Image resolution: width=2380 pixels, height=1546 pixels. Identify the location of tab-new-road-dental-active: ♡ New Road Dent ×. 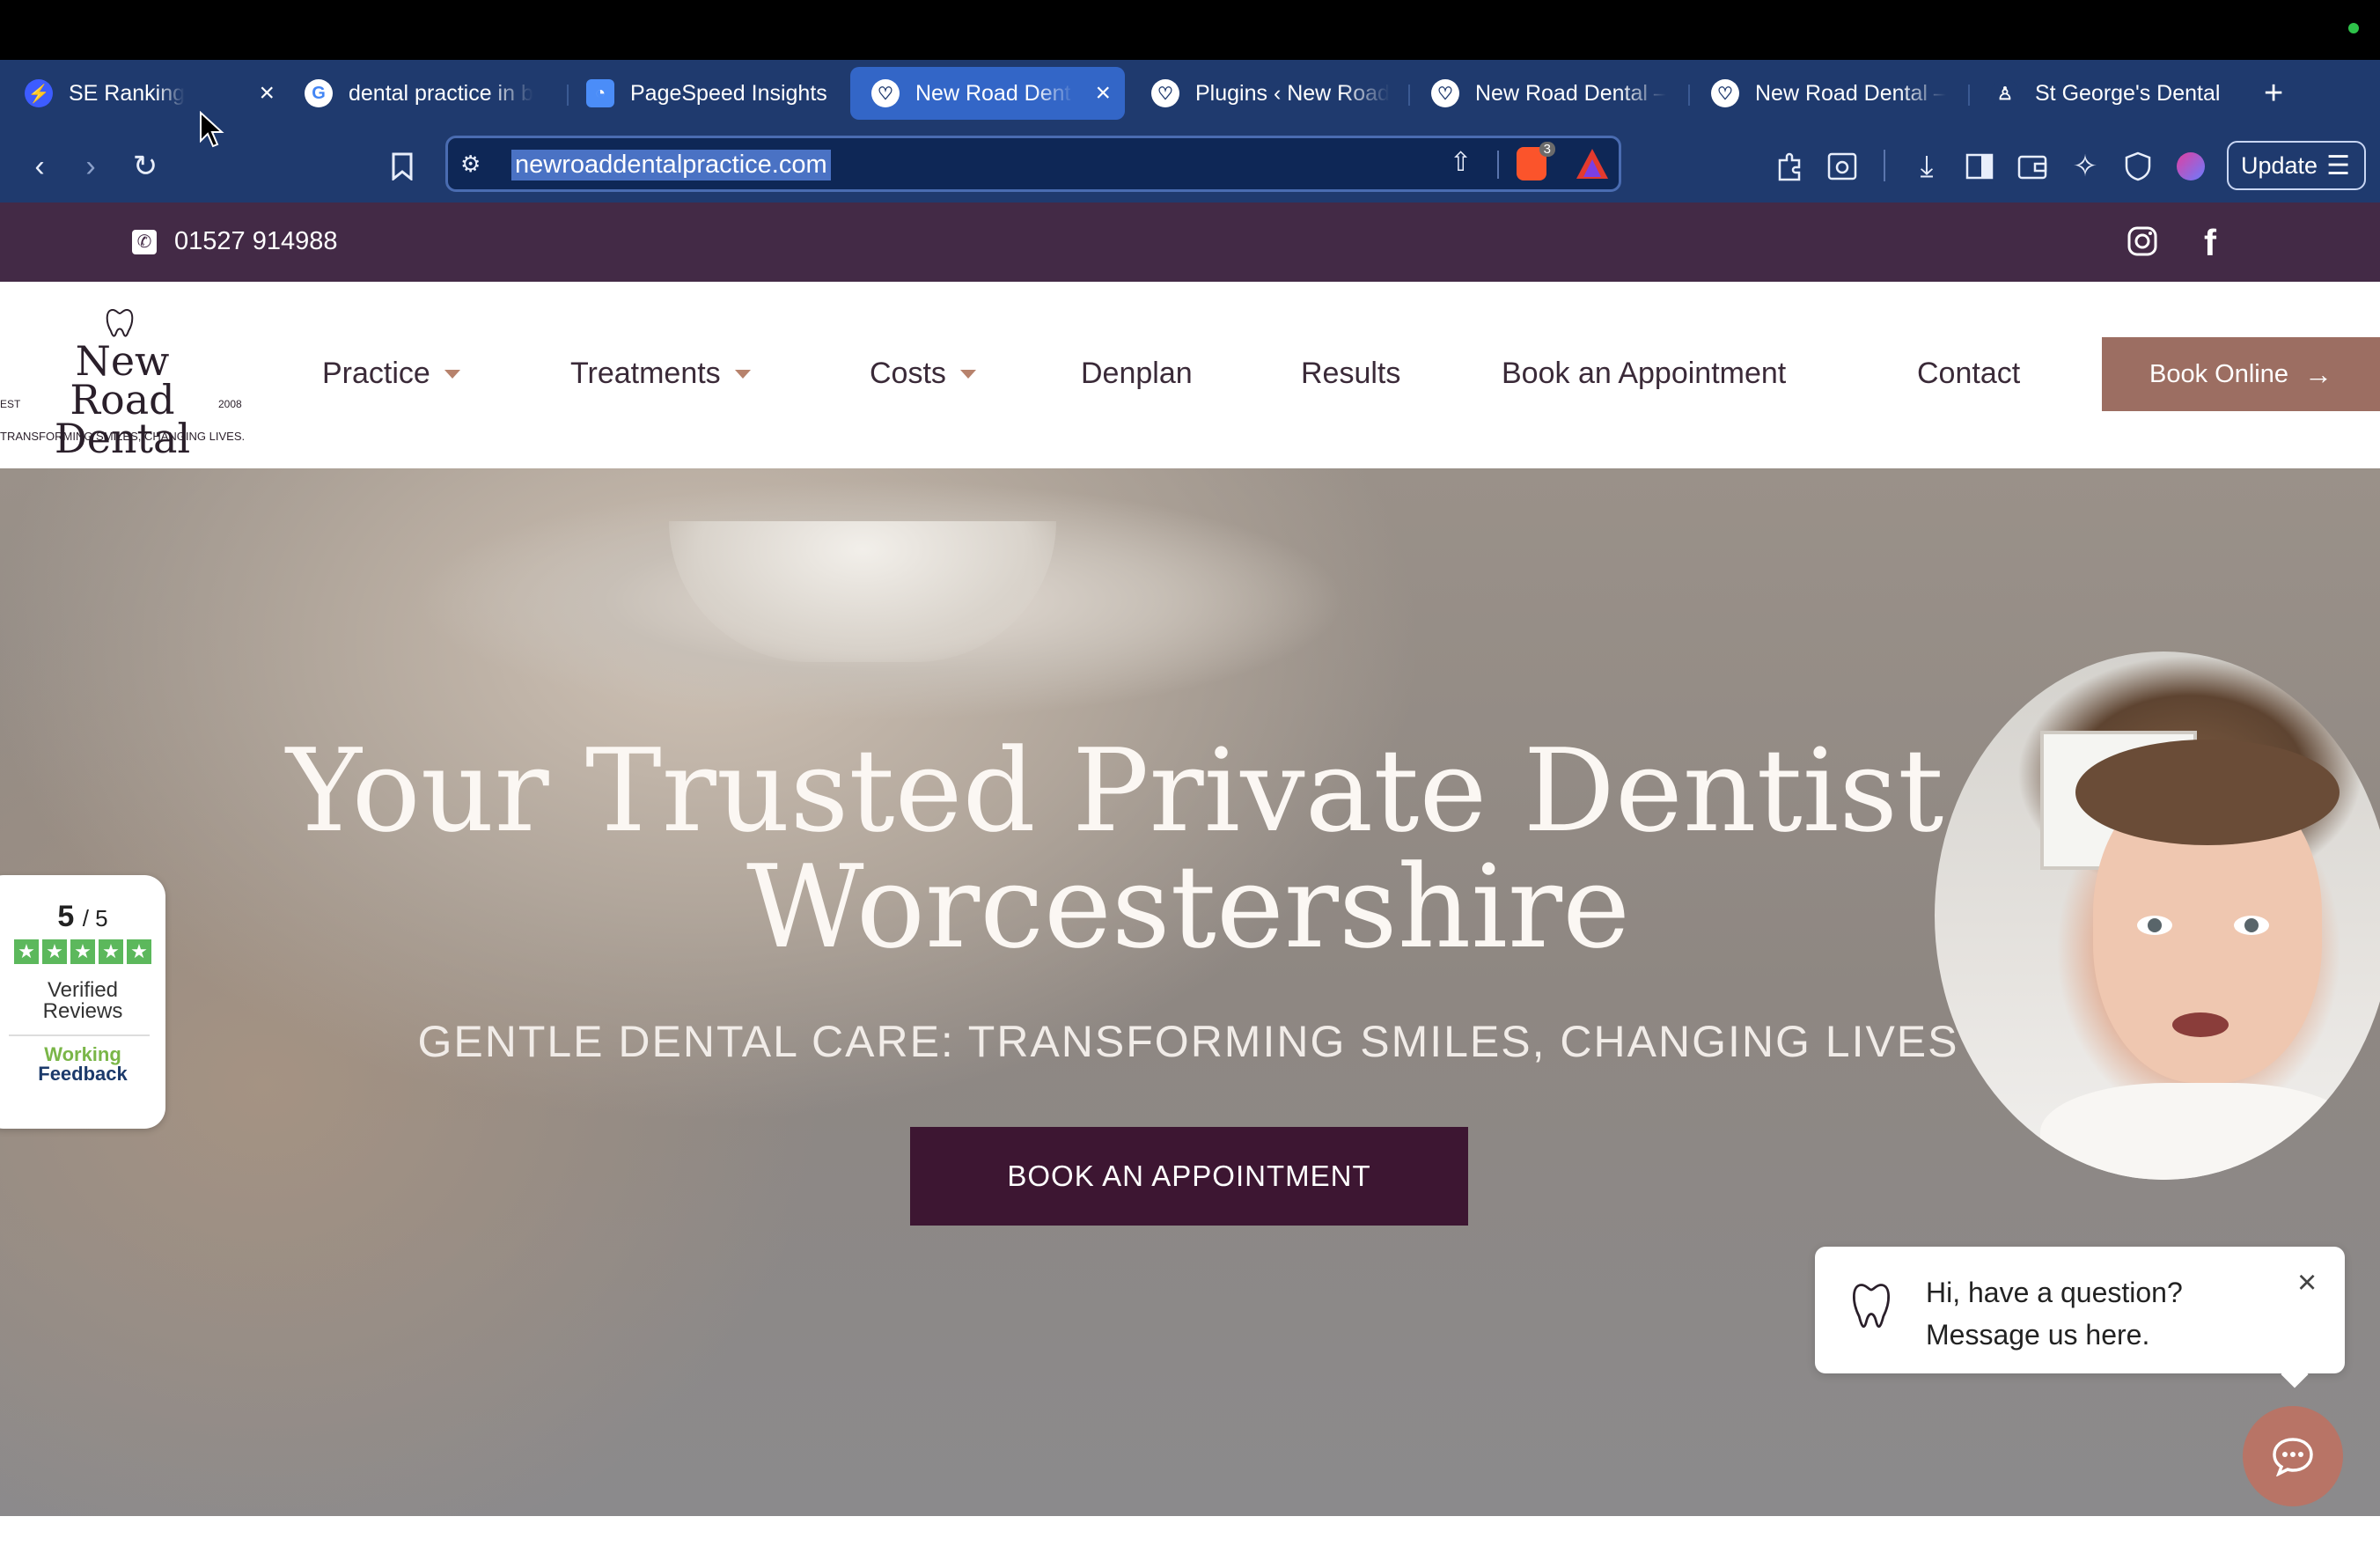
(987, 93).